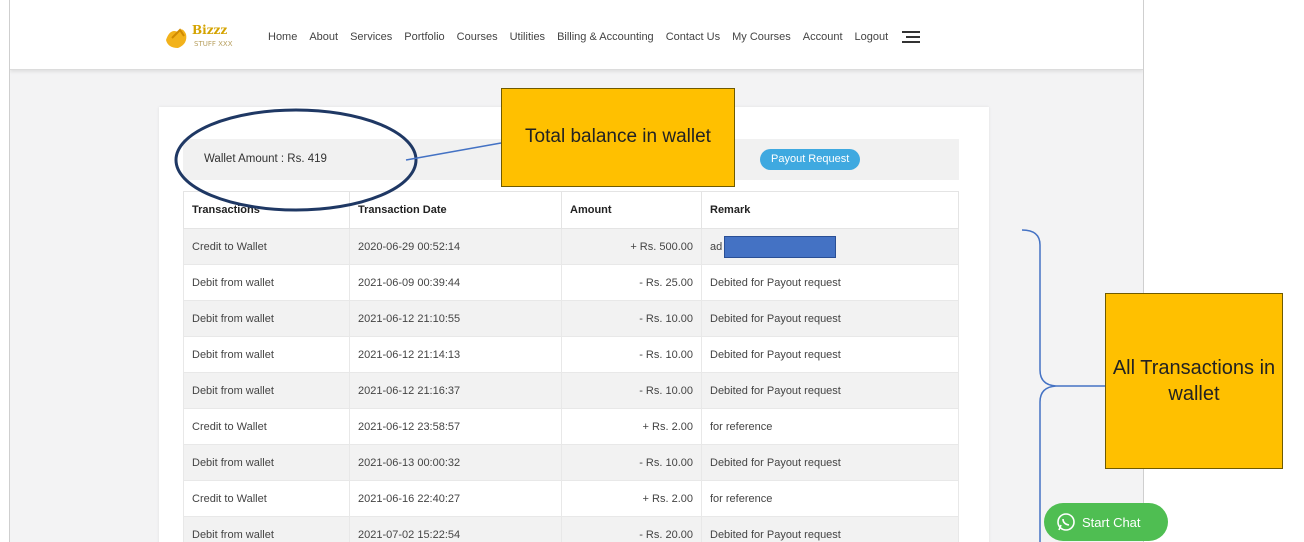 The image size is (1304, 542). Describe the element at coordinates (455, 426) in the screenshot. I see `cell-date: 2021-06-12 23:58:57` at that location.